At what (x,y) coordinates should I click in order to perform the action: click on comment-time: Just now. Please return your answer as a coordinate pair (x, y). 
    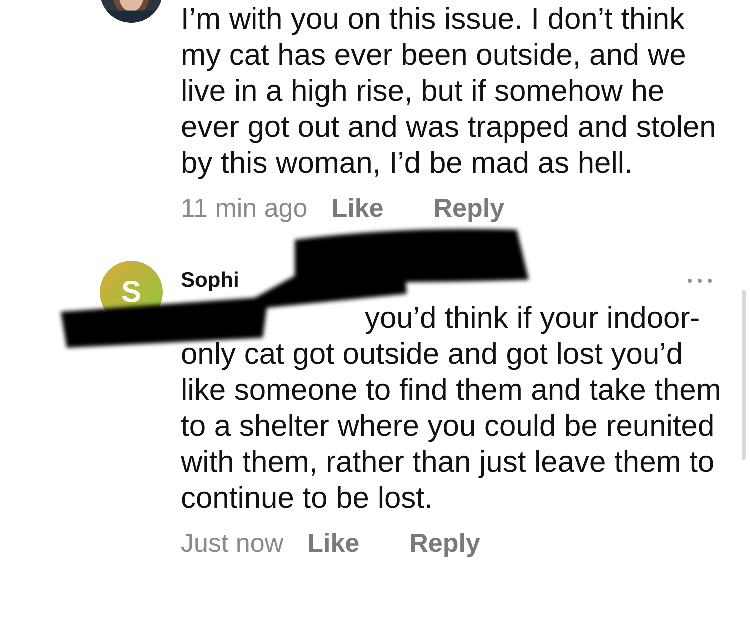
    Looking at the image, I should click on (232, 543).